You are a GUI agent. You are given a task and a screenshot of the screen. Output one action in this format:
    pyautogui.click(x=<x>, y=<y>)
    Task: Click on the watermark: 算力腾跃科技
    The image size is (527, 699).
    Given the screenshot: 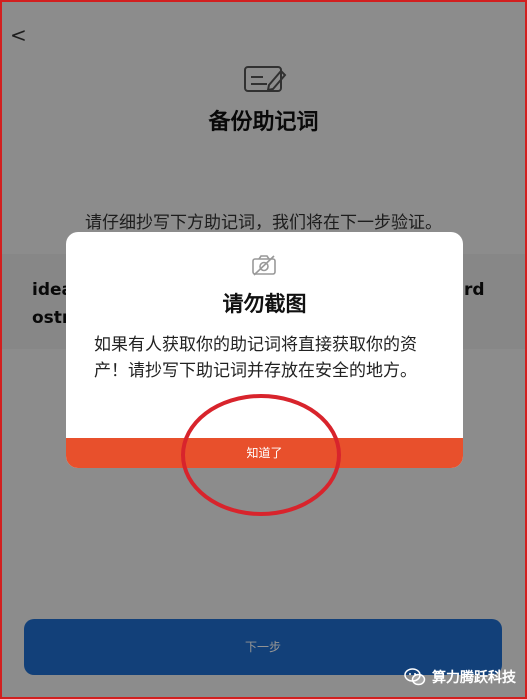 What is the action you would take?
    pyautogui.click(x=460, y=677)
    